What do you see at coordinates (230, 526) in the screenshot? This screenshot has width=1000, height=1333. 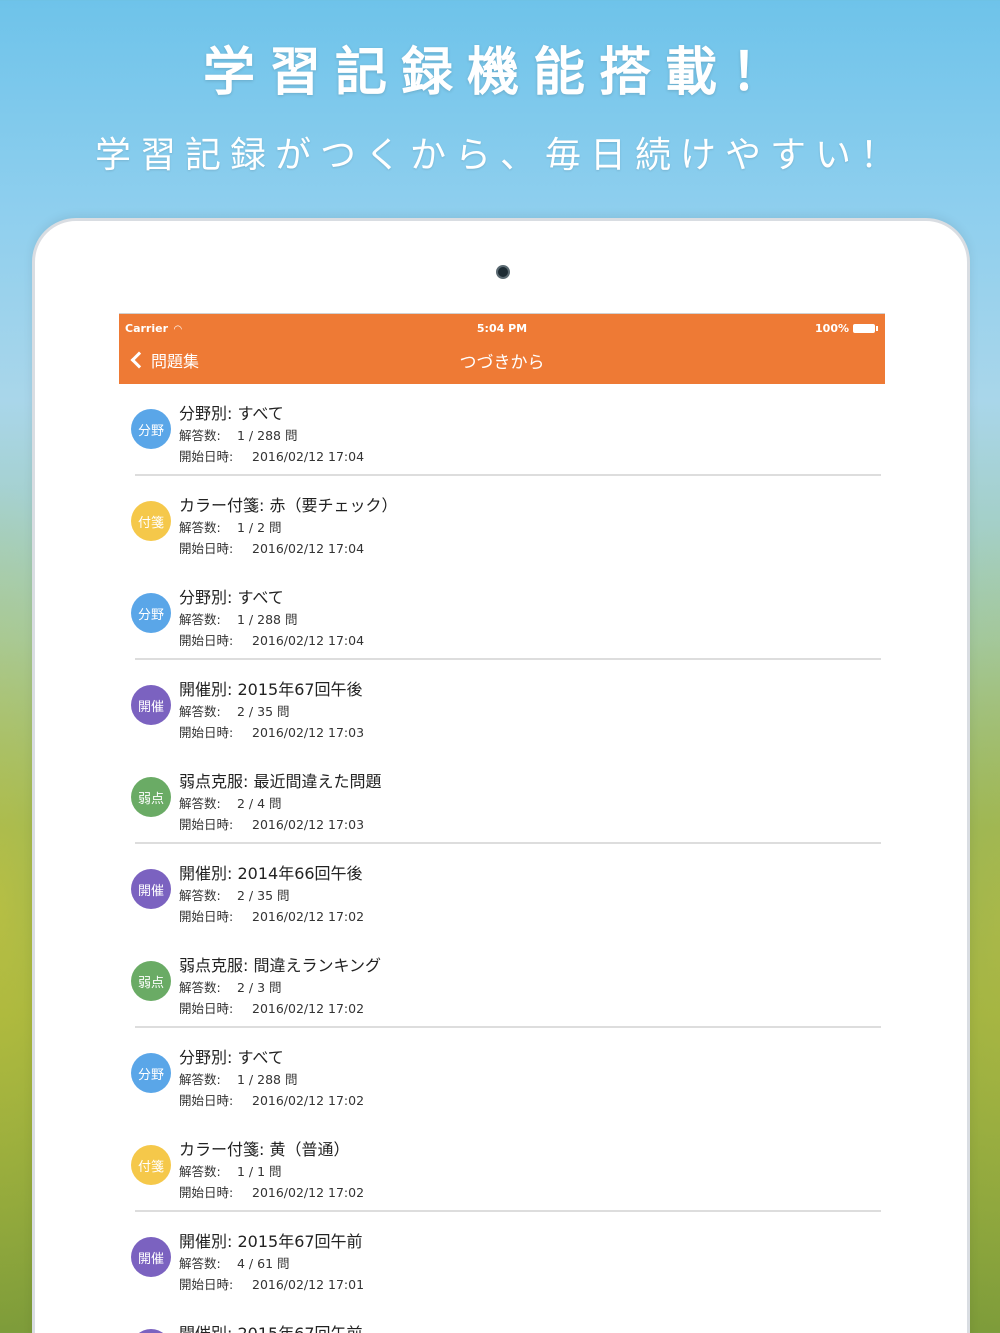 I see `answered-line: 解答数: 1 / 2 問` at bounding box center [230, 526].